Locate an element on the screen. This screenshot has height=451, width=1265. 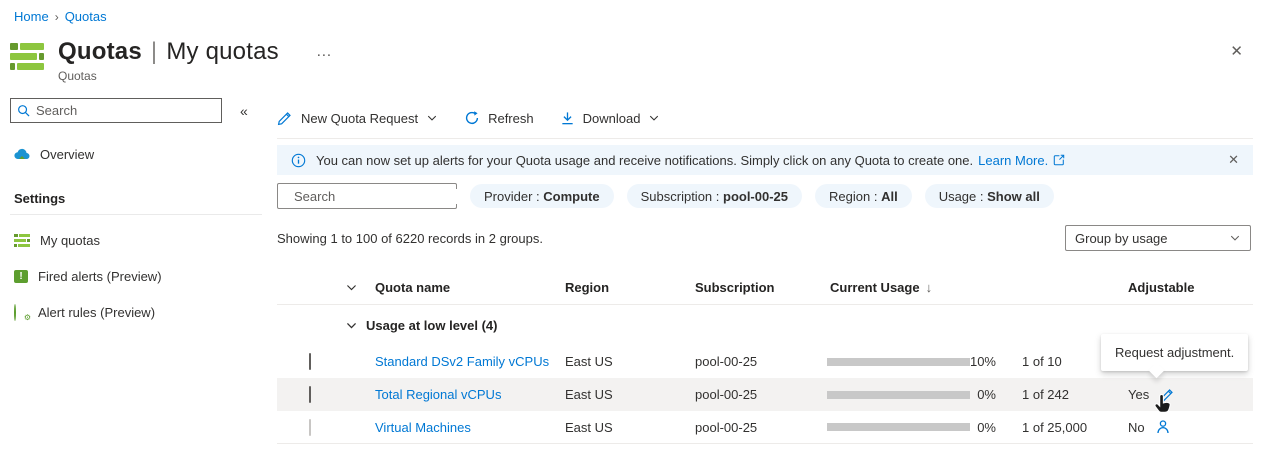
quota-name-link: Total Regional vCPUs is located at coordinates (461, 394).